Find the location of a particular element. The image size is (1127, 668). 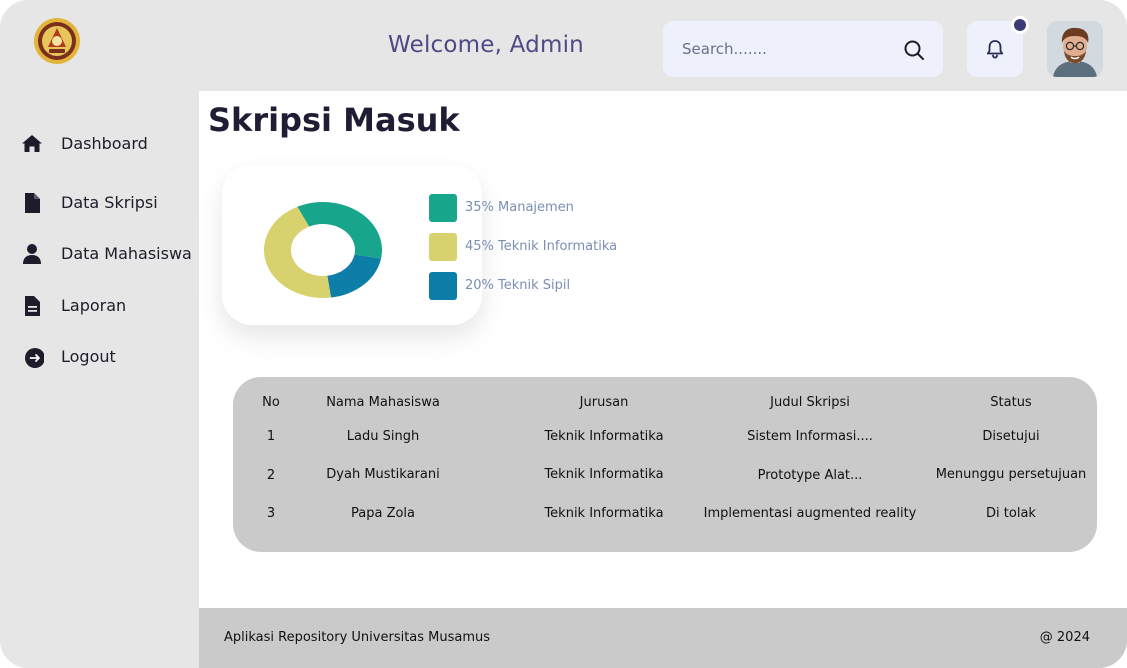

donut-slice-teknik-sipil is located at coordinates (354, 276).